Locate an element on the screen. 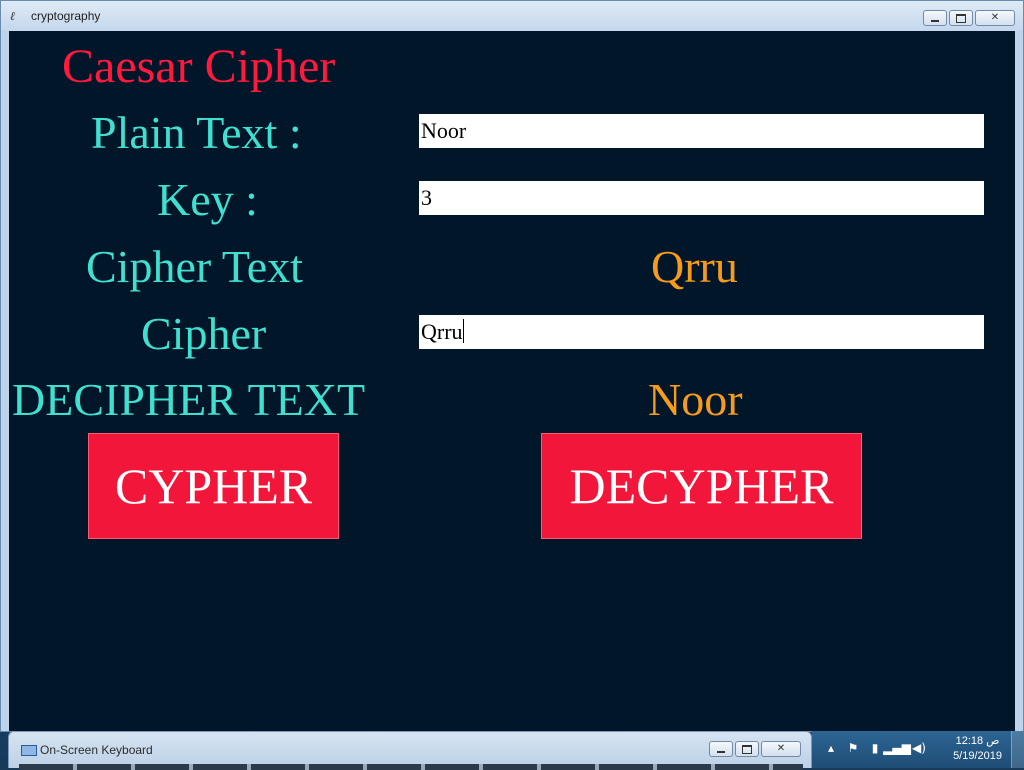 The height and width of the screenshot is (770, 1024). osk-maximize-button is located at coordinates (747, 749).